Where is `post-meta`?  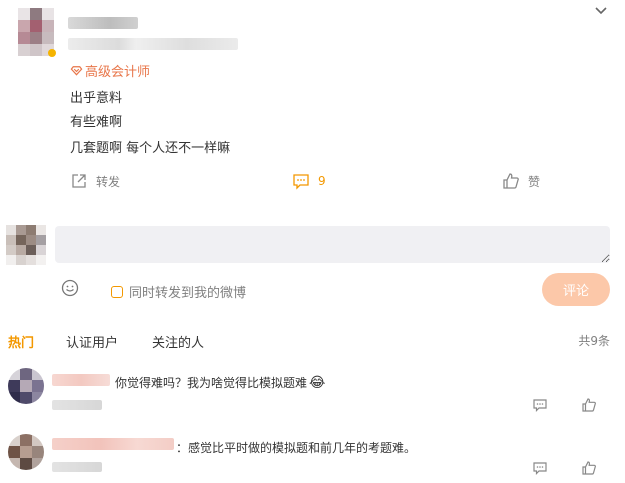 post-meta is located at coordinates (153, 44).